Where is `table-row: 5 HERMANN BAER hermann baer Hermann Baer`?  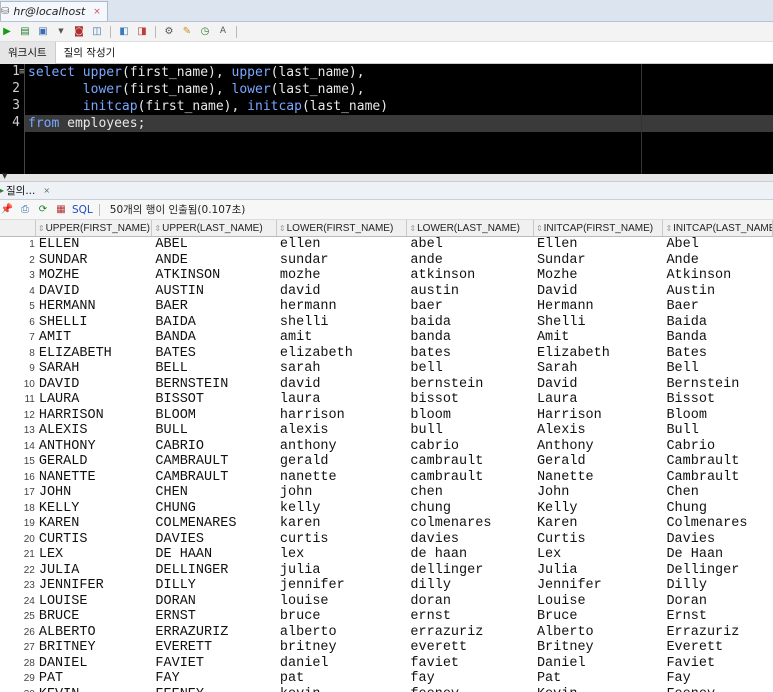
table-row: 5 HERMANN BAER hermann baer Hermann Baer is located at coordinates (386, 307).